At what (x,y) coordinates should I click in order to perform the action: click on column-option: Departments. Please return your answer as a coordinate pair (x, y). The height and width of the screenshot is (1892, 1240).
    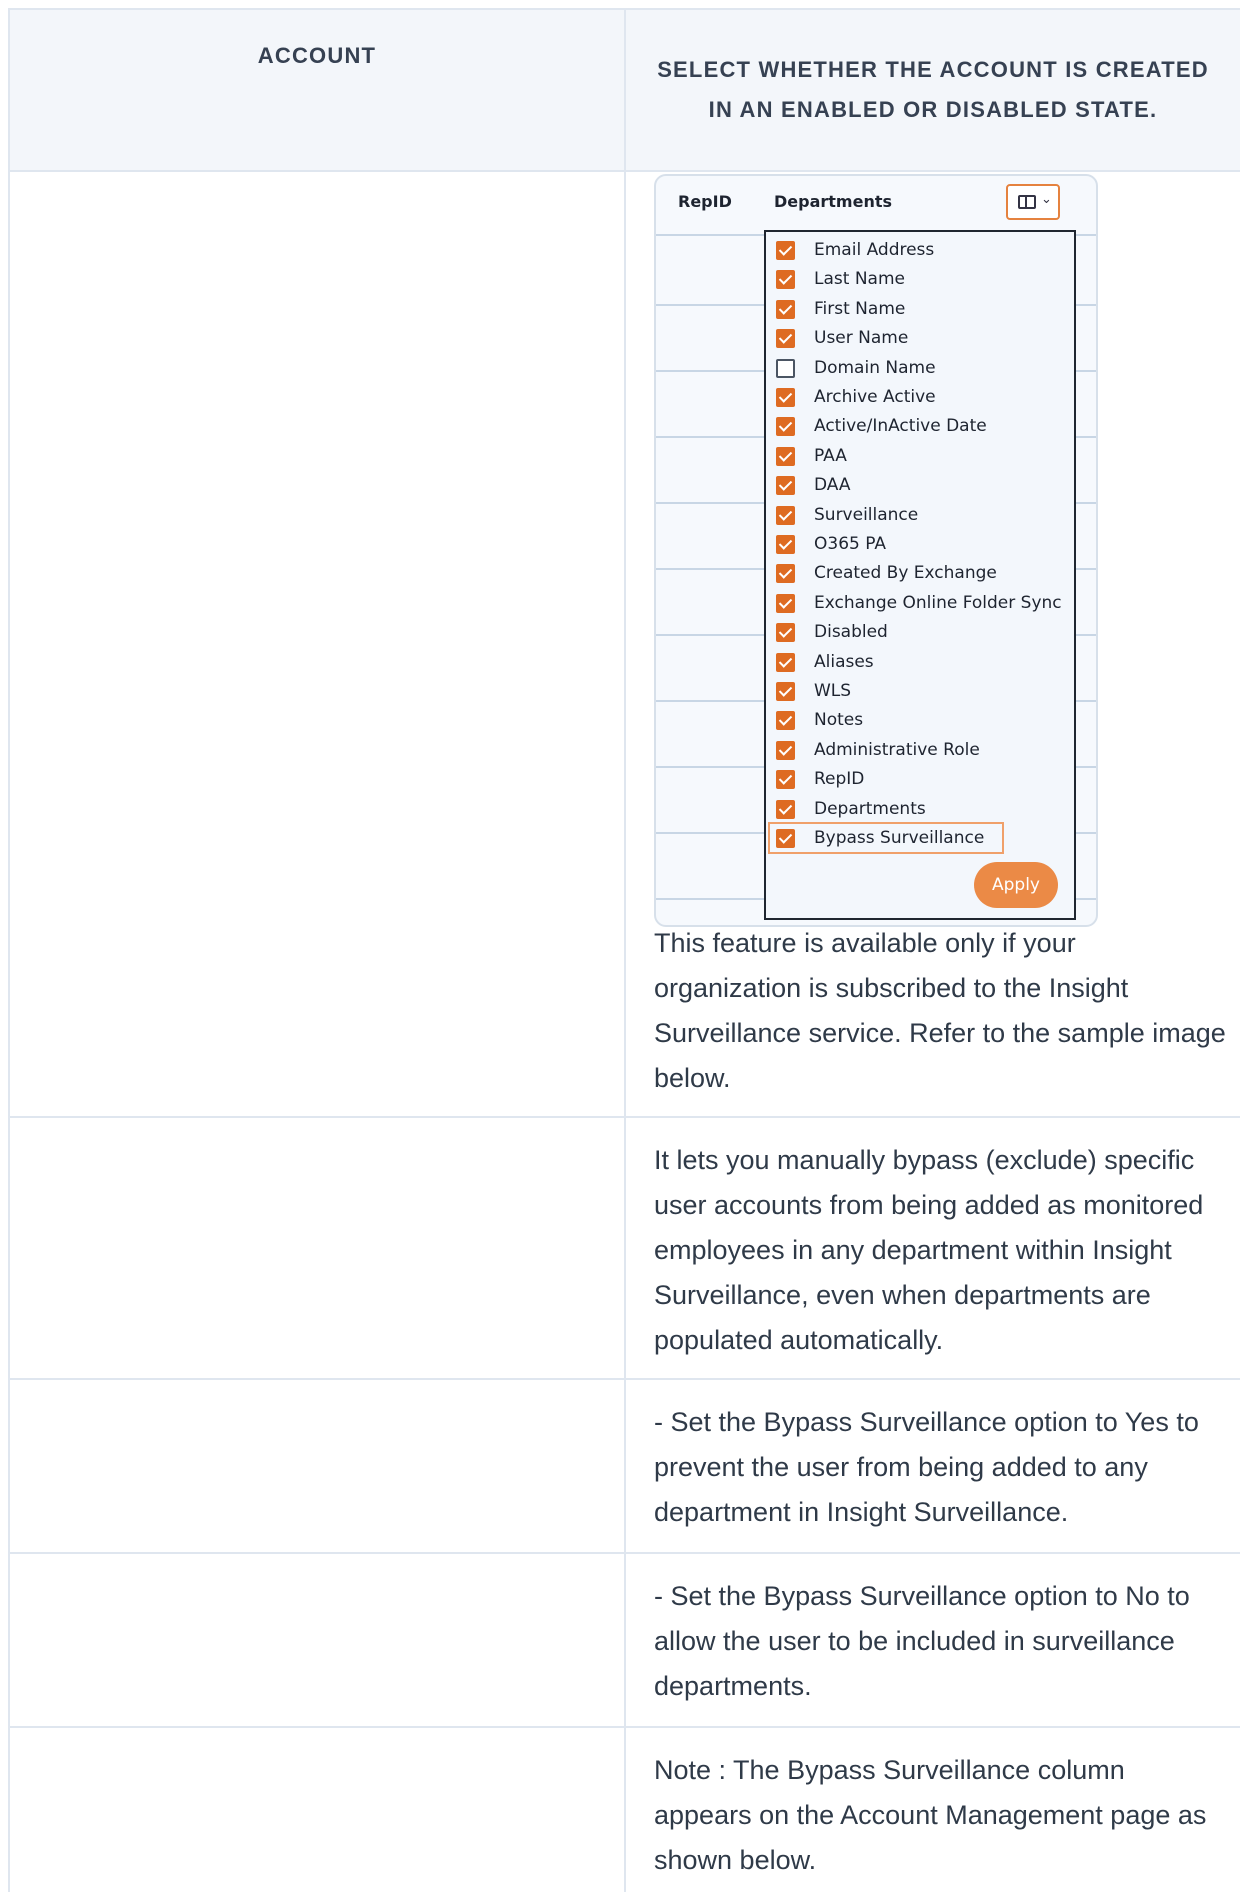
    Looking at the image, I should click on (921, 809).